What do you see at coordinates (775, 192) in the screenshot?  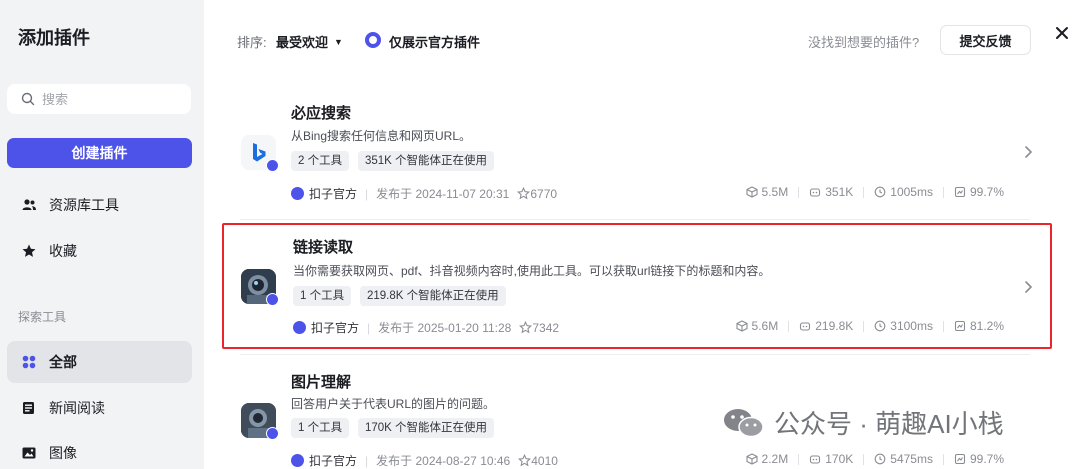 I see `calls-value: 5.5M` at bounding box center [775, 192].